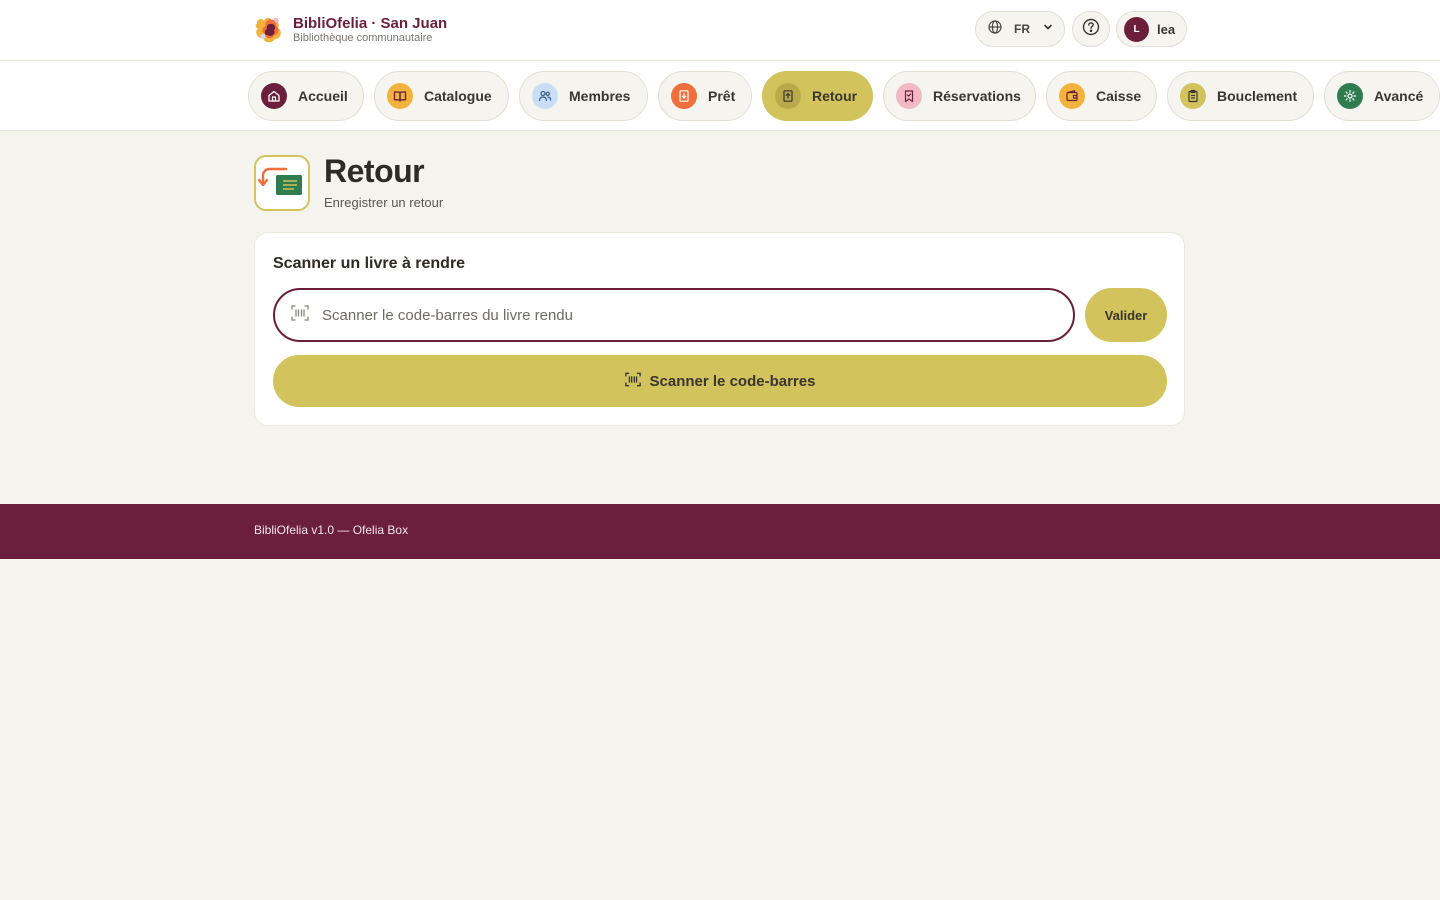 The height and width of the screenshot is (900, 1440). Describe the element at coordinates (1126, 315) in the screenshot. I see `validate-button: Valider` at that location.